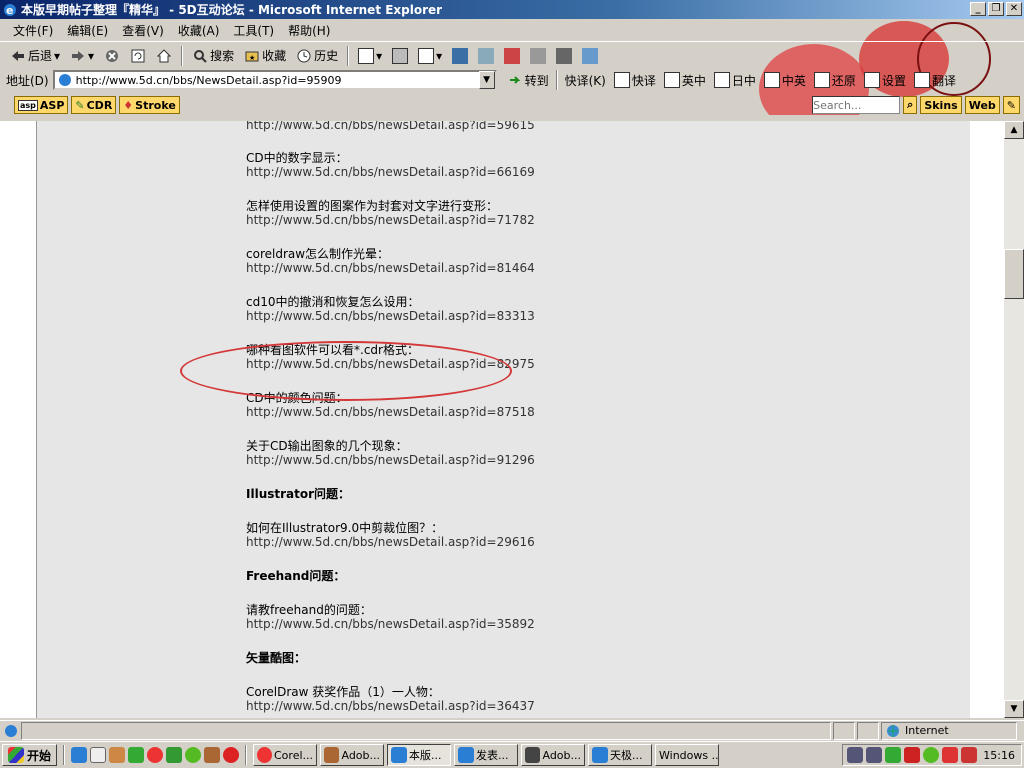 The height and width of the screenshot is (768, 1024). Describe the element at coordinates (1014, 709) in the screenshot. I see `scroll-down-button: ▼` at that location.